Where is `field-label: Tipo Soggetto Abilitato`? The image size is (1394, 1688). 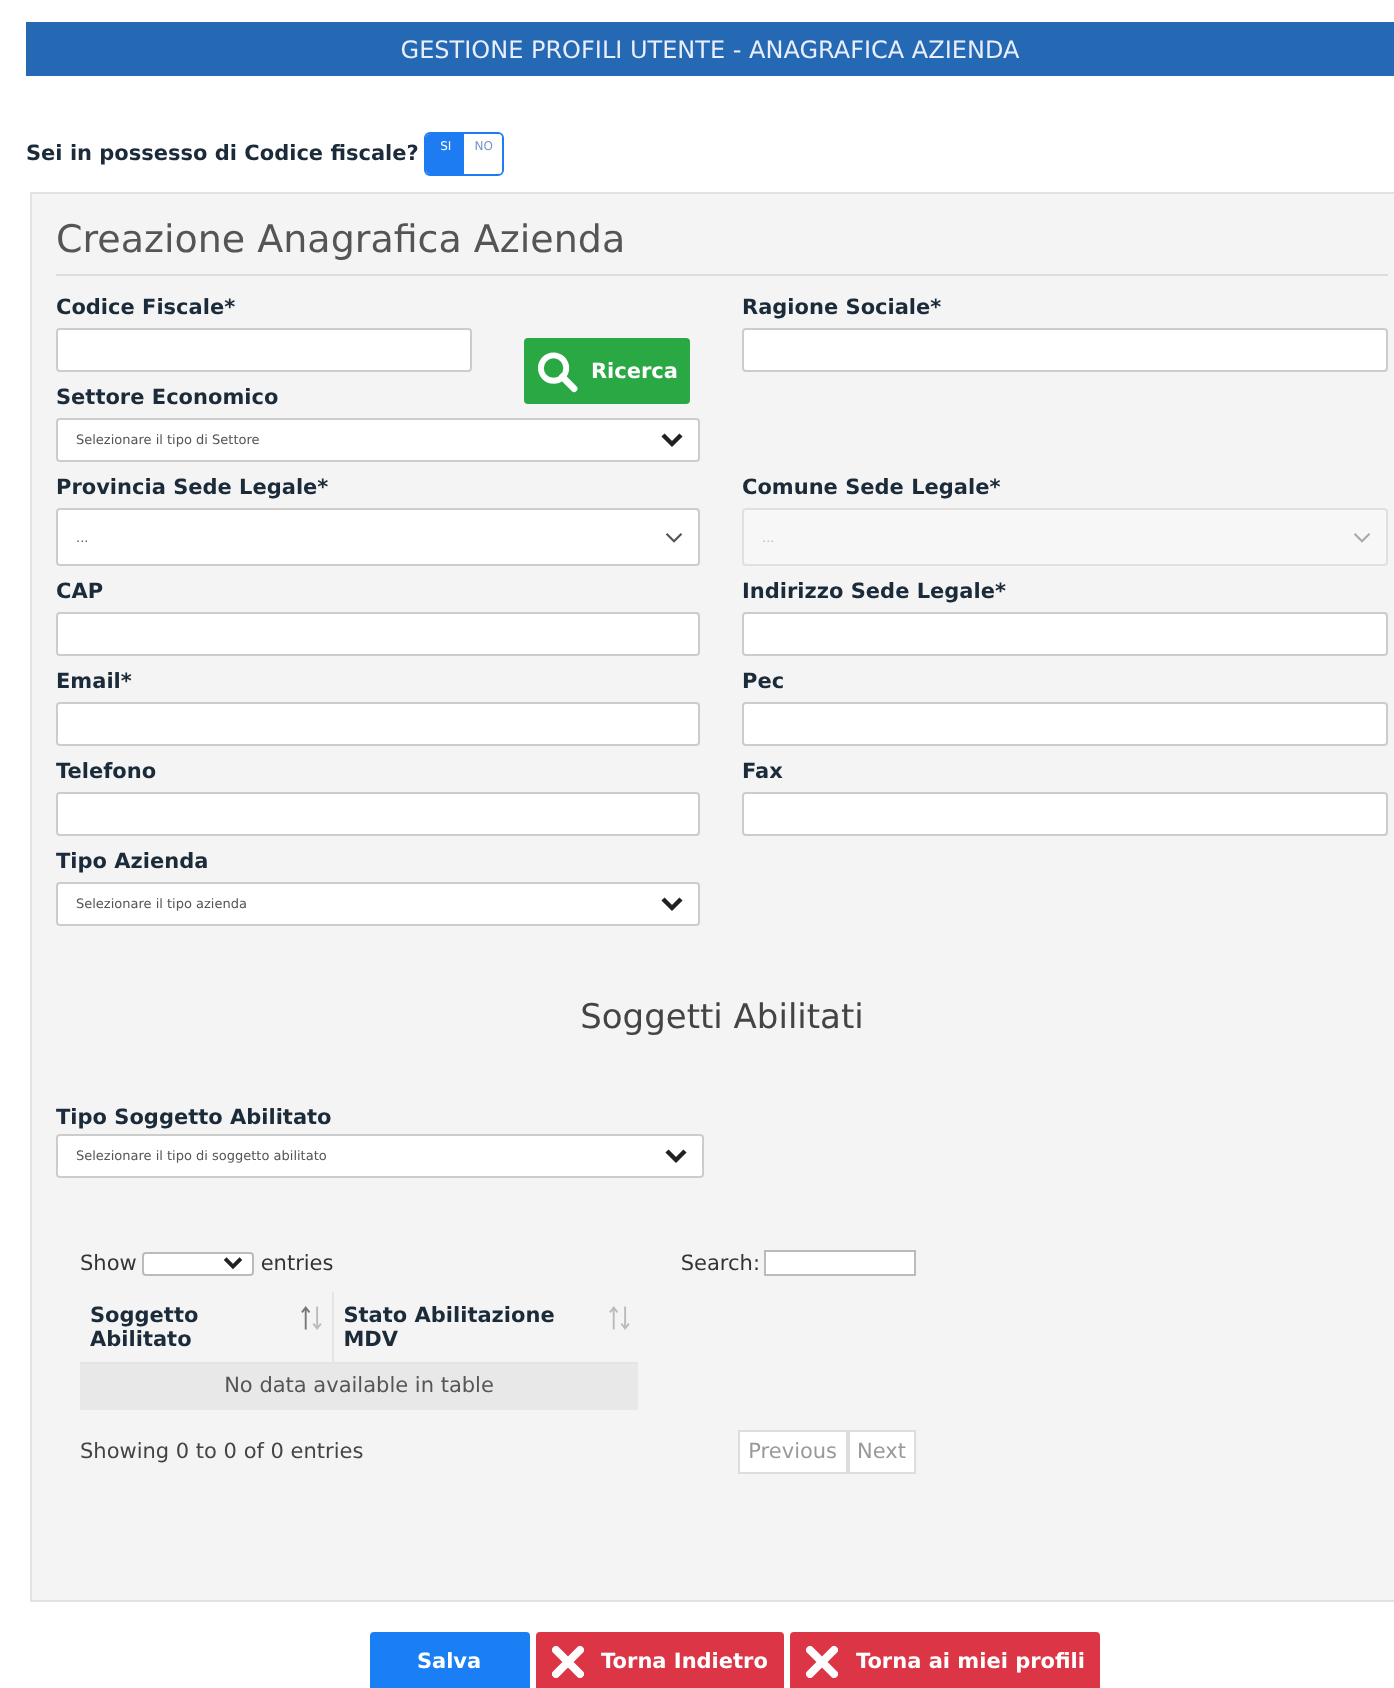 field-label: Tipo Soggetto Abilitato is located at coordinates (195, 1118).